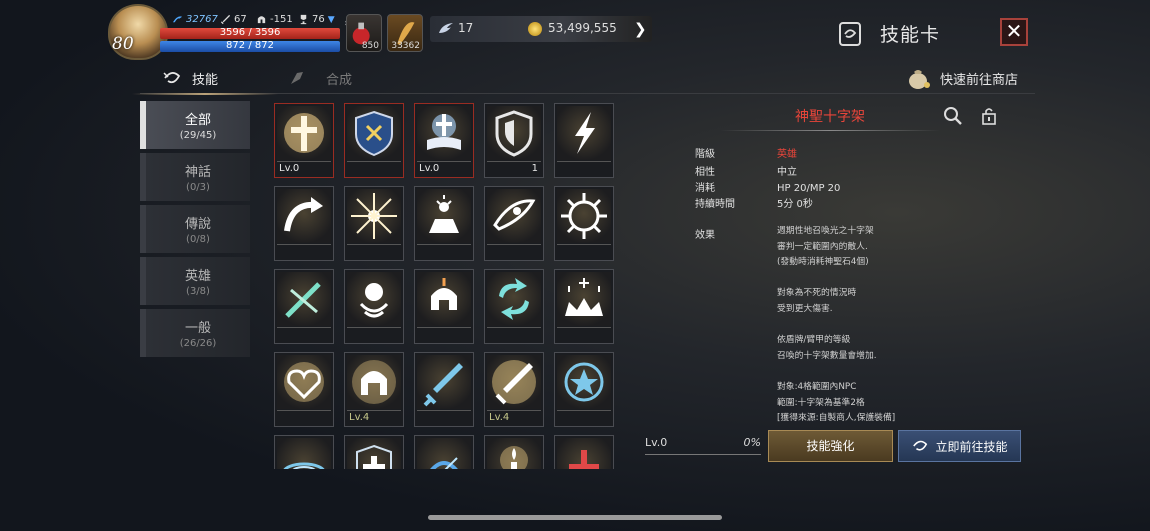 The height and width of the screenshot is (531, 1150). Describe the element at coordinates (715, 204) in the screenshot. I see `attr-key: 持續時間` at that location.